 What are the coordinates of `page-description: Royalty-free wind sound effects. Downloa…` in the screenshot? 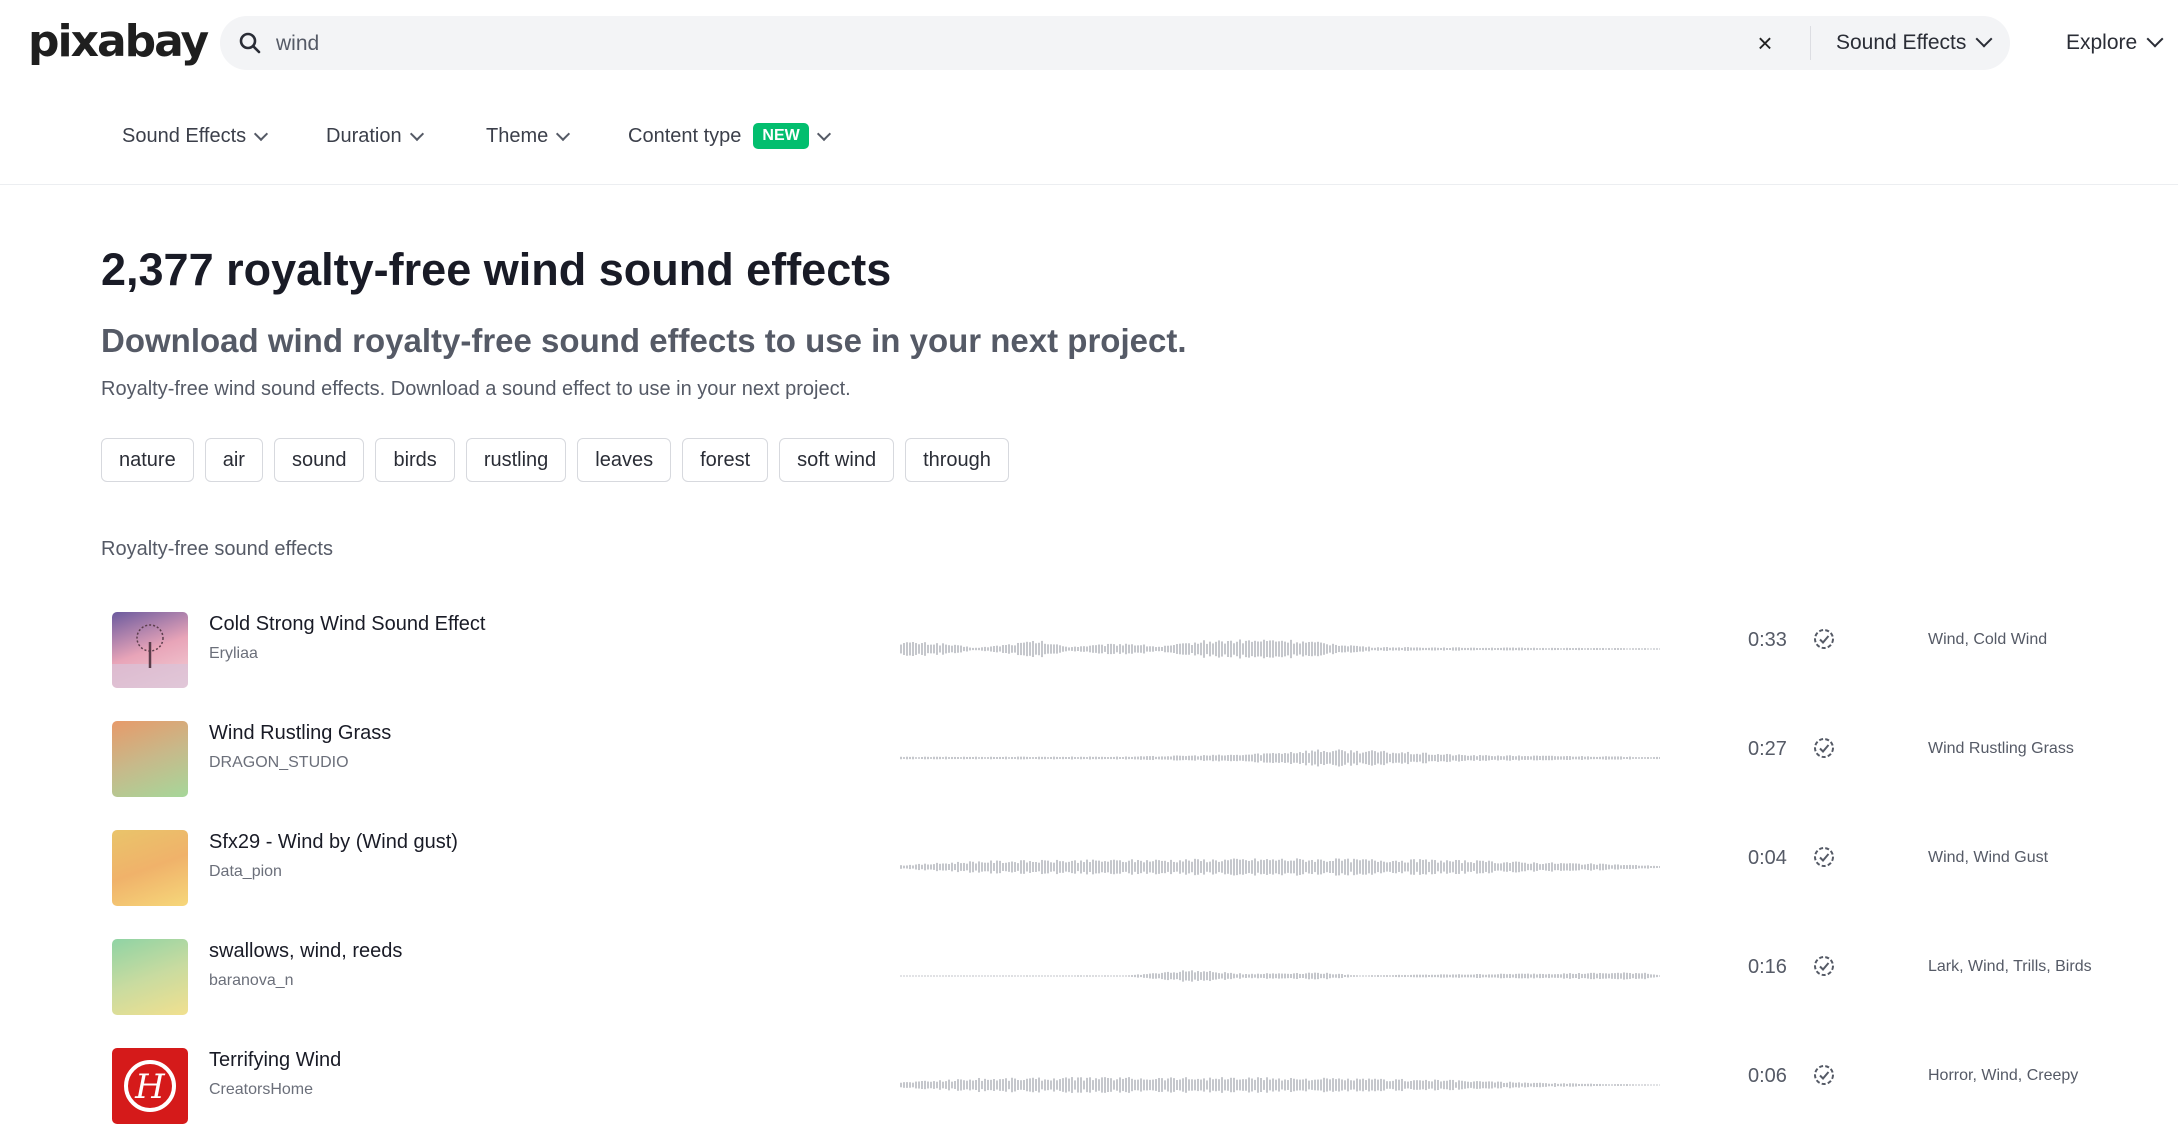 It's located at (476, 389).